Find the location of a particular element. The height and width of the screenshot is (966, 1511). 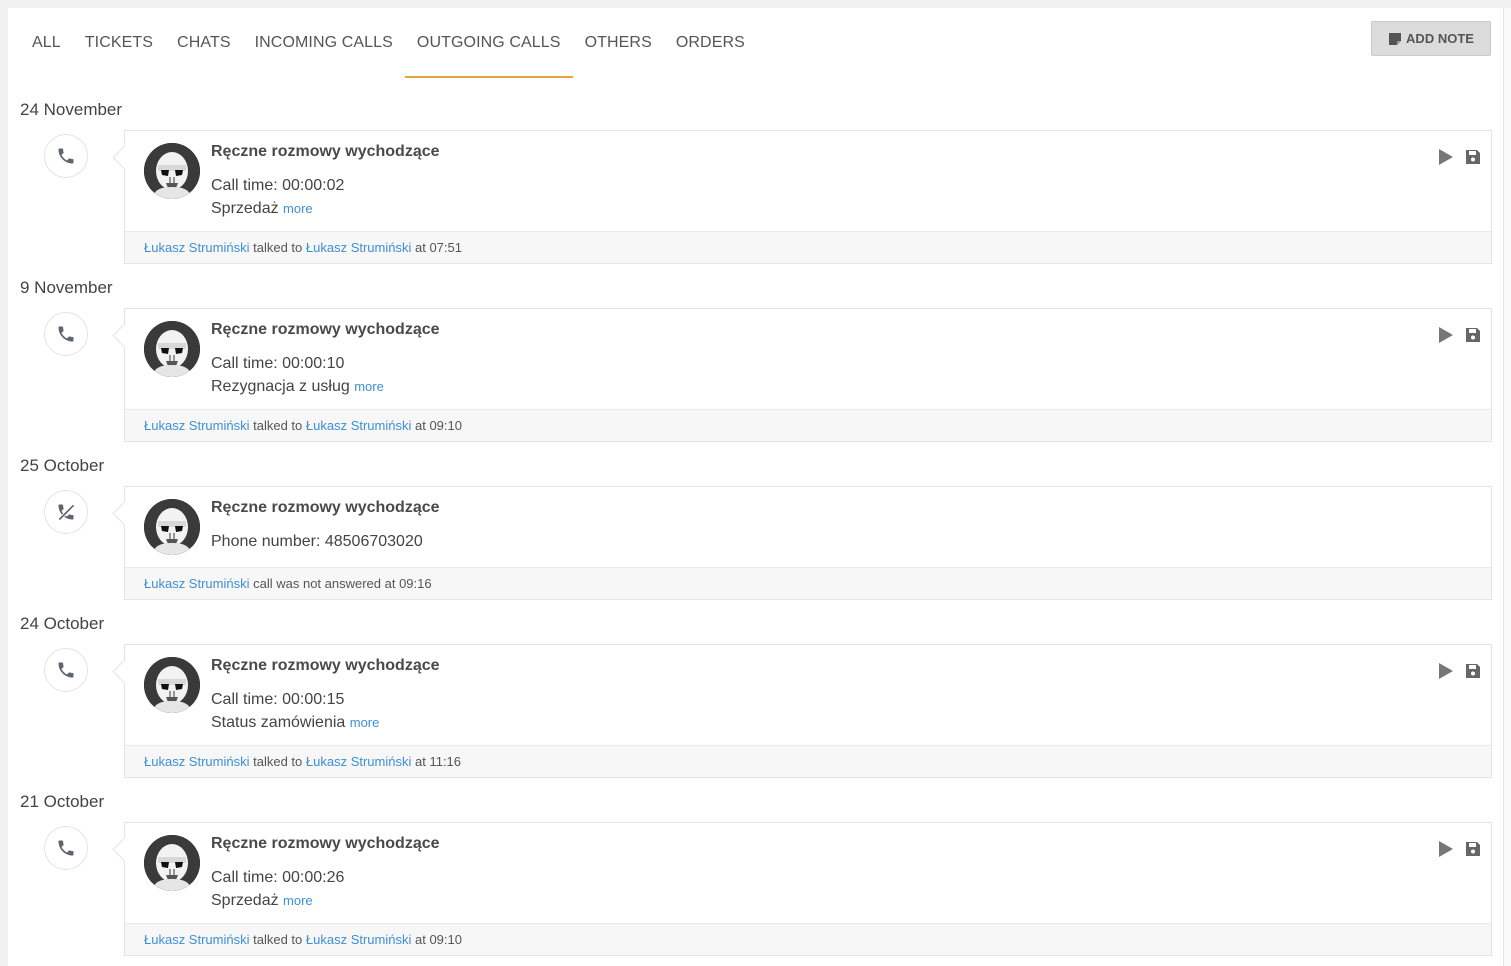

missed-call-icon is located at coordinates (66, 512).